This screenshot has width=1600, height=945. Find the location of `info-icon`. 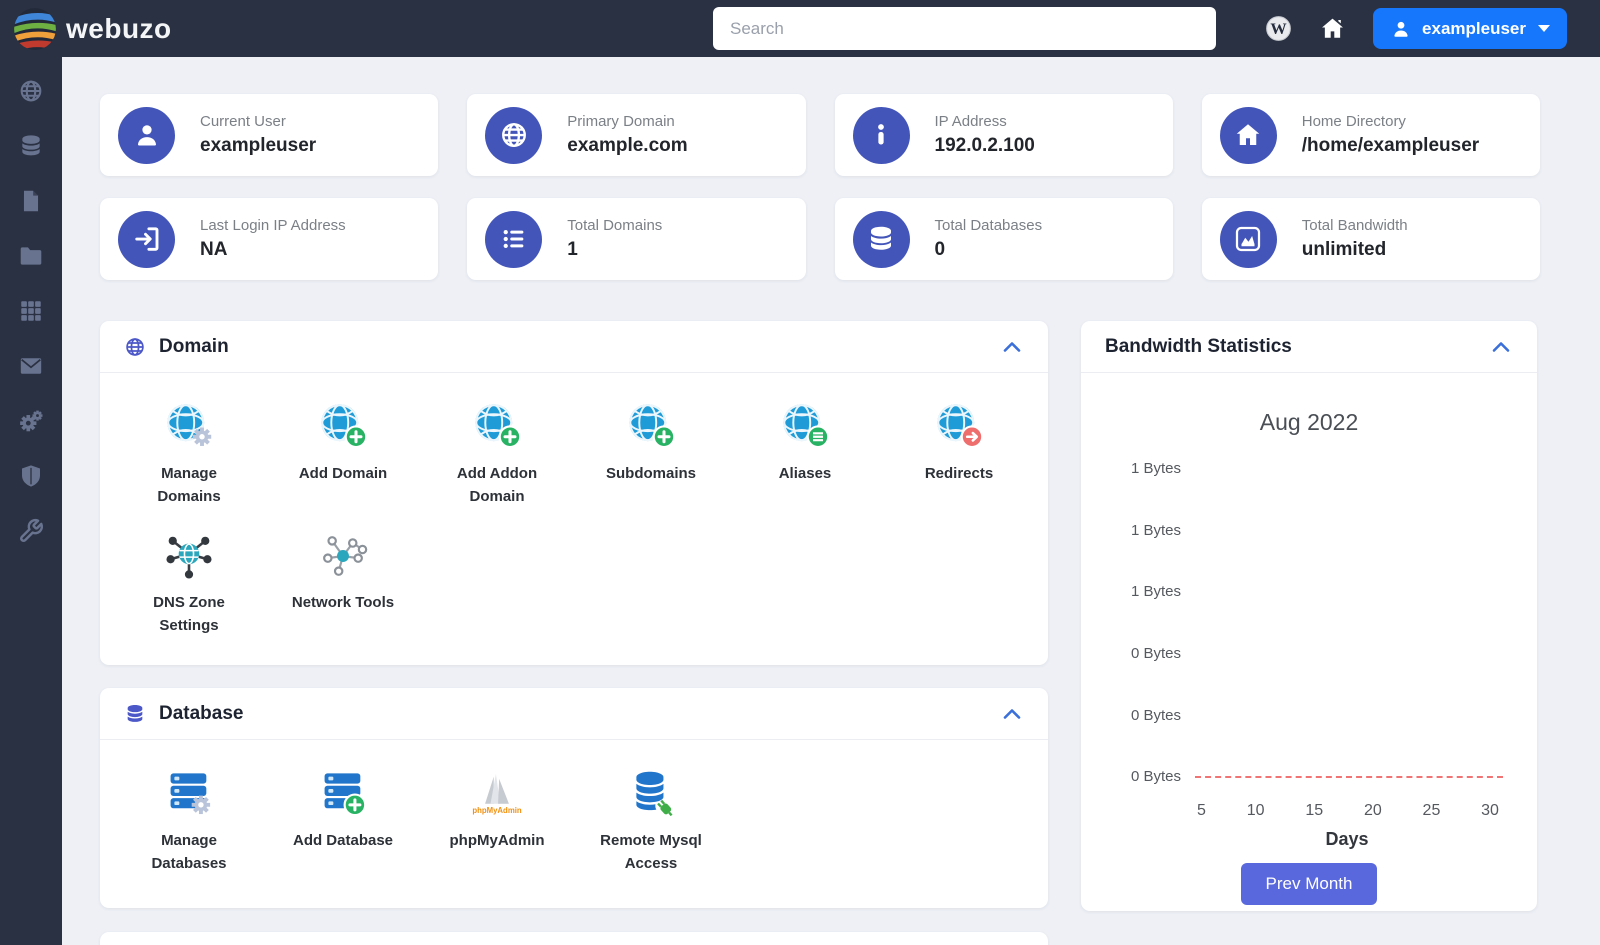

info-icon is located at coordinates (881, 135).